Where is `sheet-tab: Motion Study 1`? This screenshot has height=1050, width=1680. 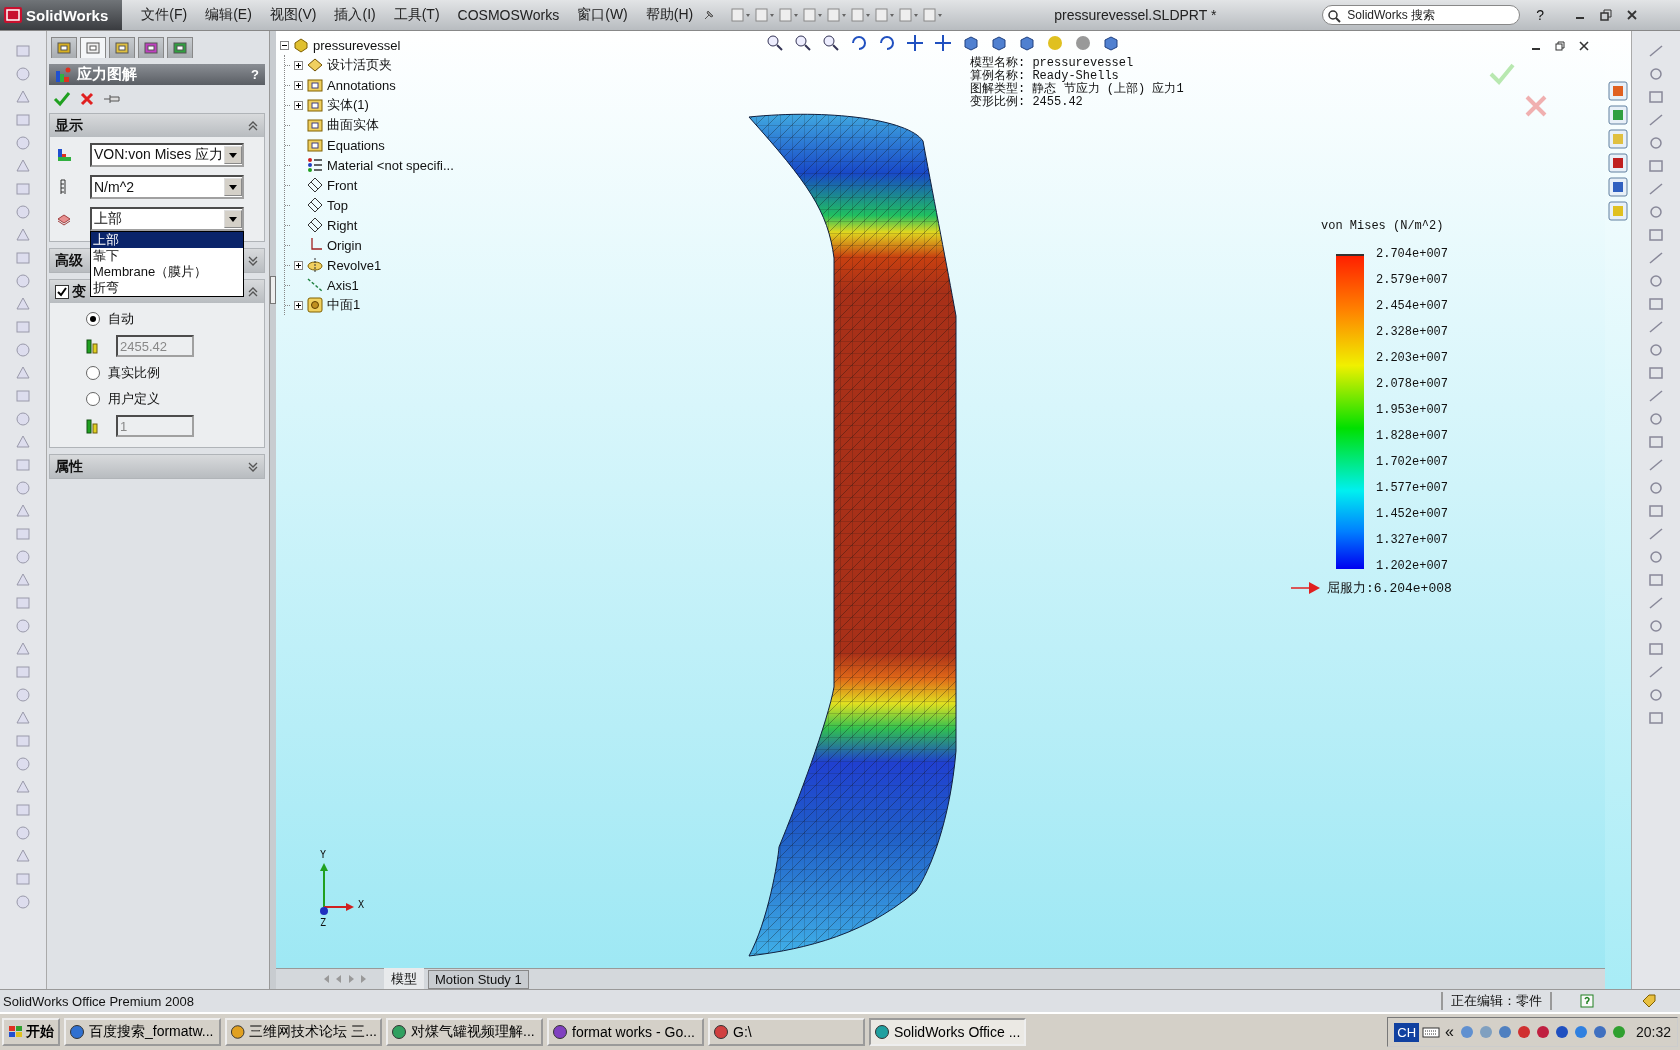
sheet-tab: Motion Study 1 is located at coordinates (478, 979).